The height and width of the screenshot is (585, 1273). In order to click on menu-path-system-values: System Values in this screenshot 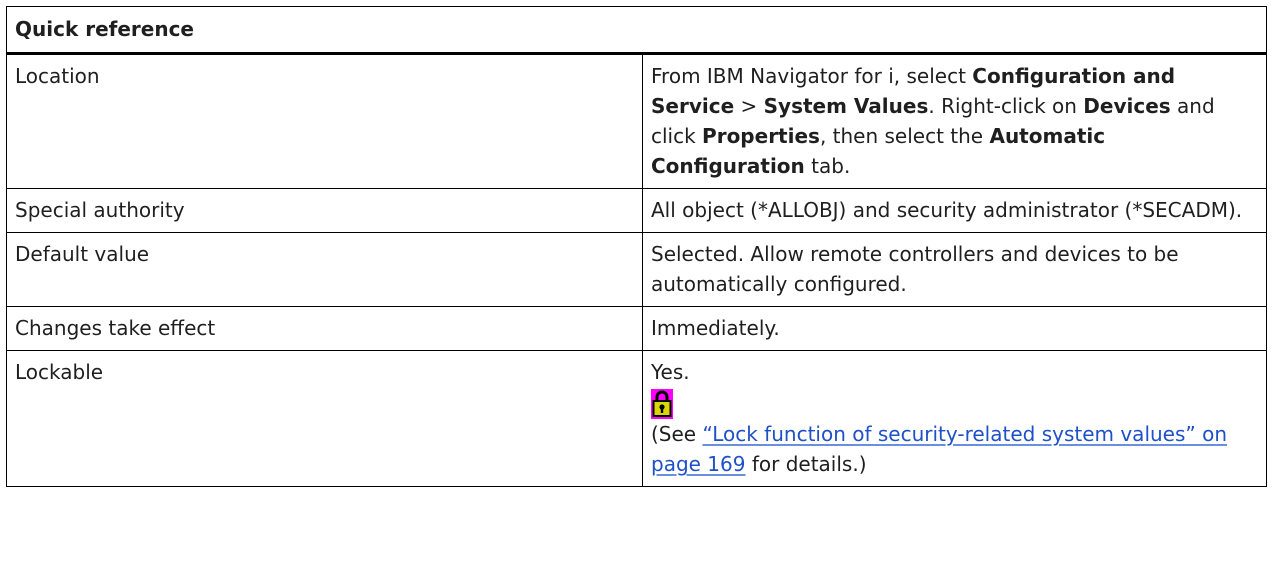, I will do `click(846, 106)`.